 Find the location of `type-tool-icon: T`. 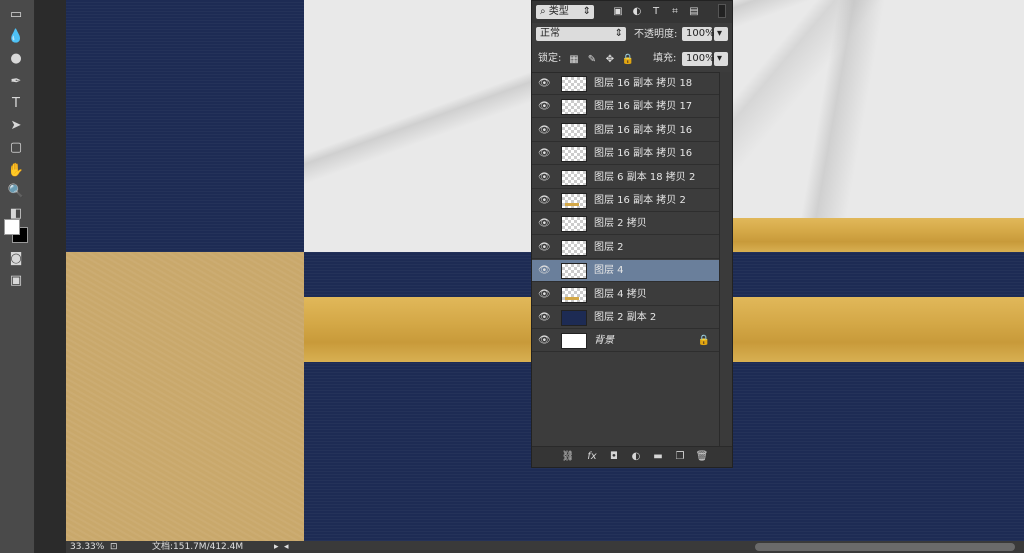

type-tool-icon: T is located at coordinates (16, 103).